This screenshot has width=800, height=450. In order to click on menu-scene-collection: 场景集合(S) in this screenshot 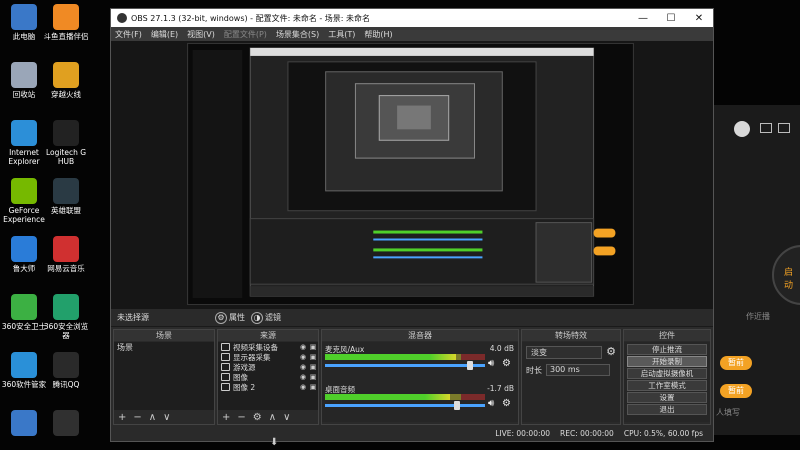, I will do `click(297, 34)`.